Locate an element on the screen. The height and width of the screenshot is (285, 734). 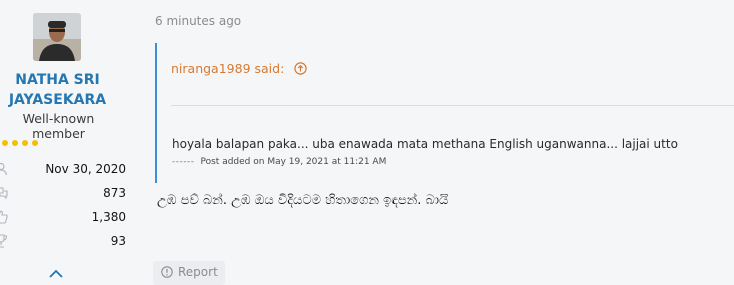
user-icon is located at coordinates (4, 169).